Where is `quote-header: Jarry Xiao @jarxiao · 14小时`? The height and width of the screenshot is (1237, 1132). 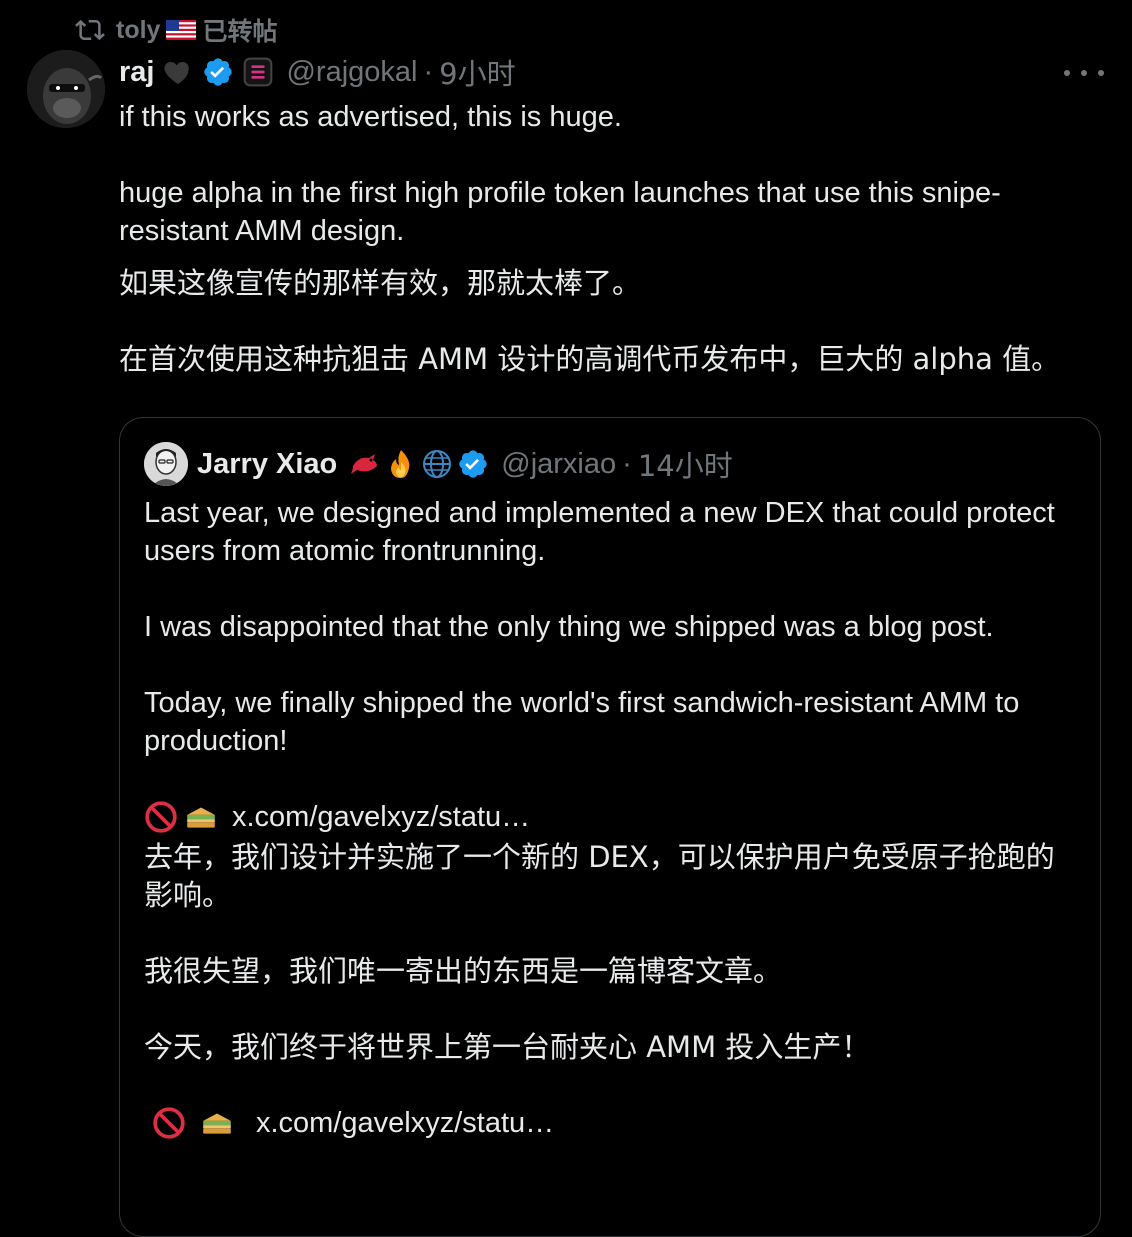
quote-header: Jarry Xiao @jarxiao · 14小时 is located at coordinates (438, 464).